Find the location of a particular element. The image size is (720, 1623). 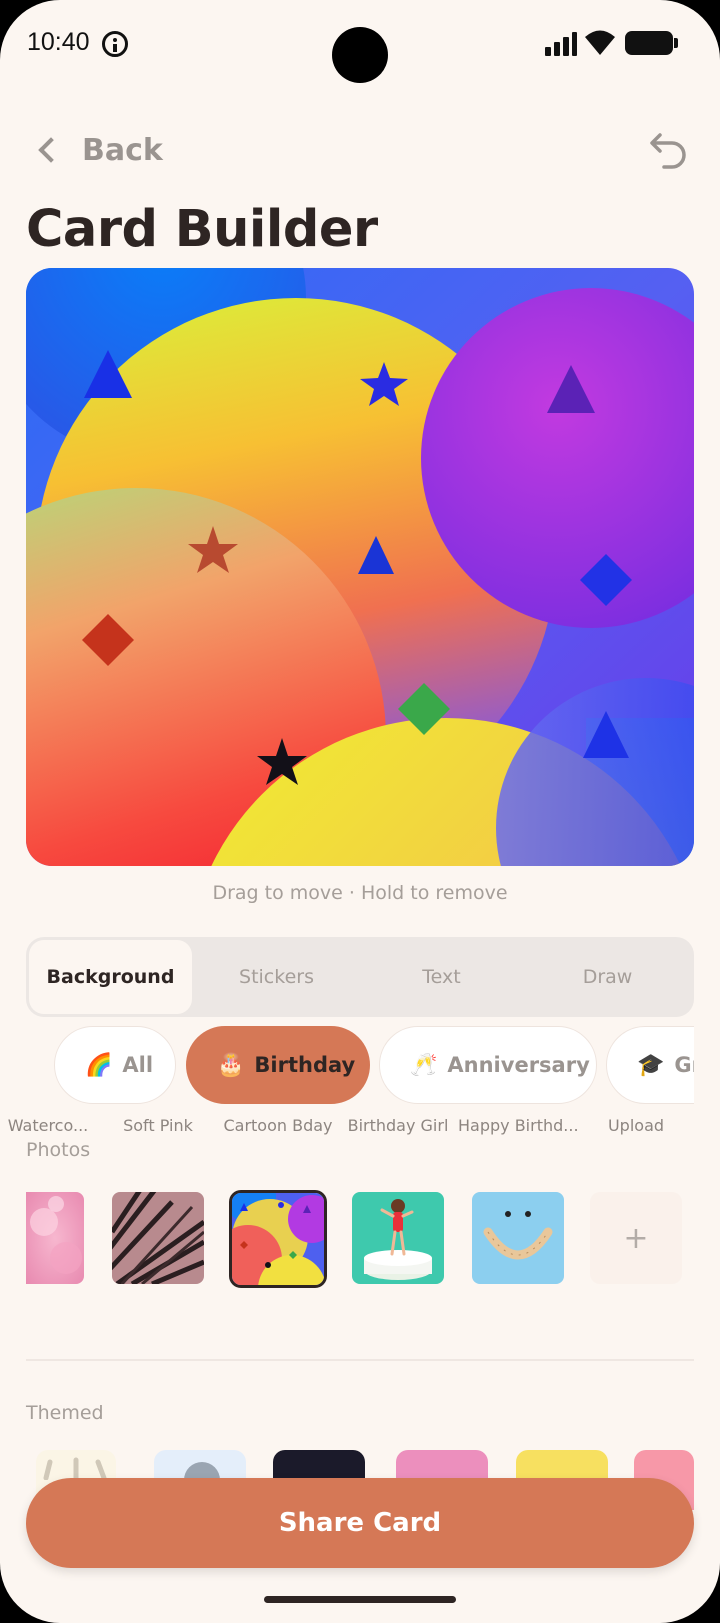

chevron-left-icon is located at coordinates (51, 150).